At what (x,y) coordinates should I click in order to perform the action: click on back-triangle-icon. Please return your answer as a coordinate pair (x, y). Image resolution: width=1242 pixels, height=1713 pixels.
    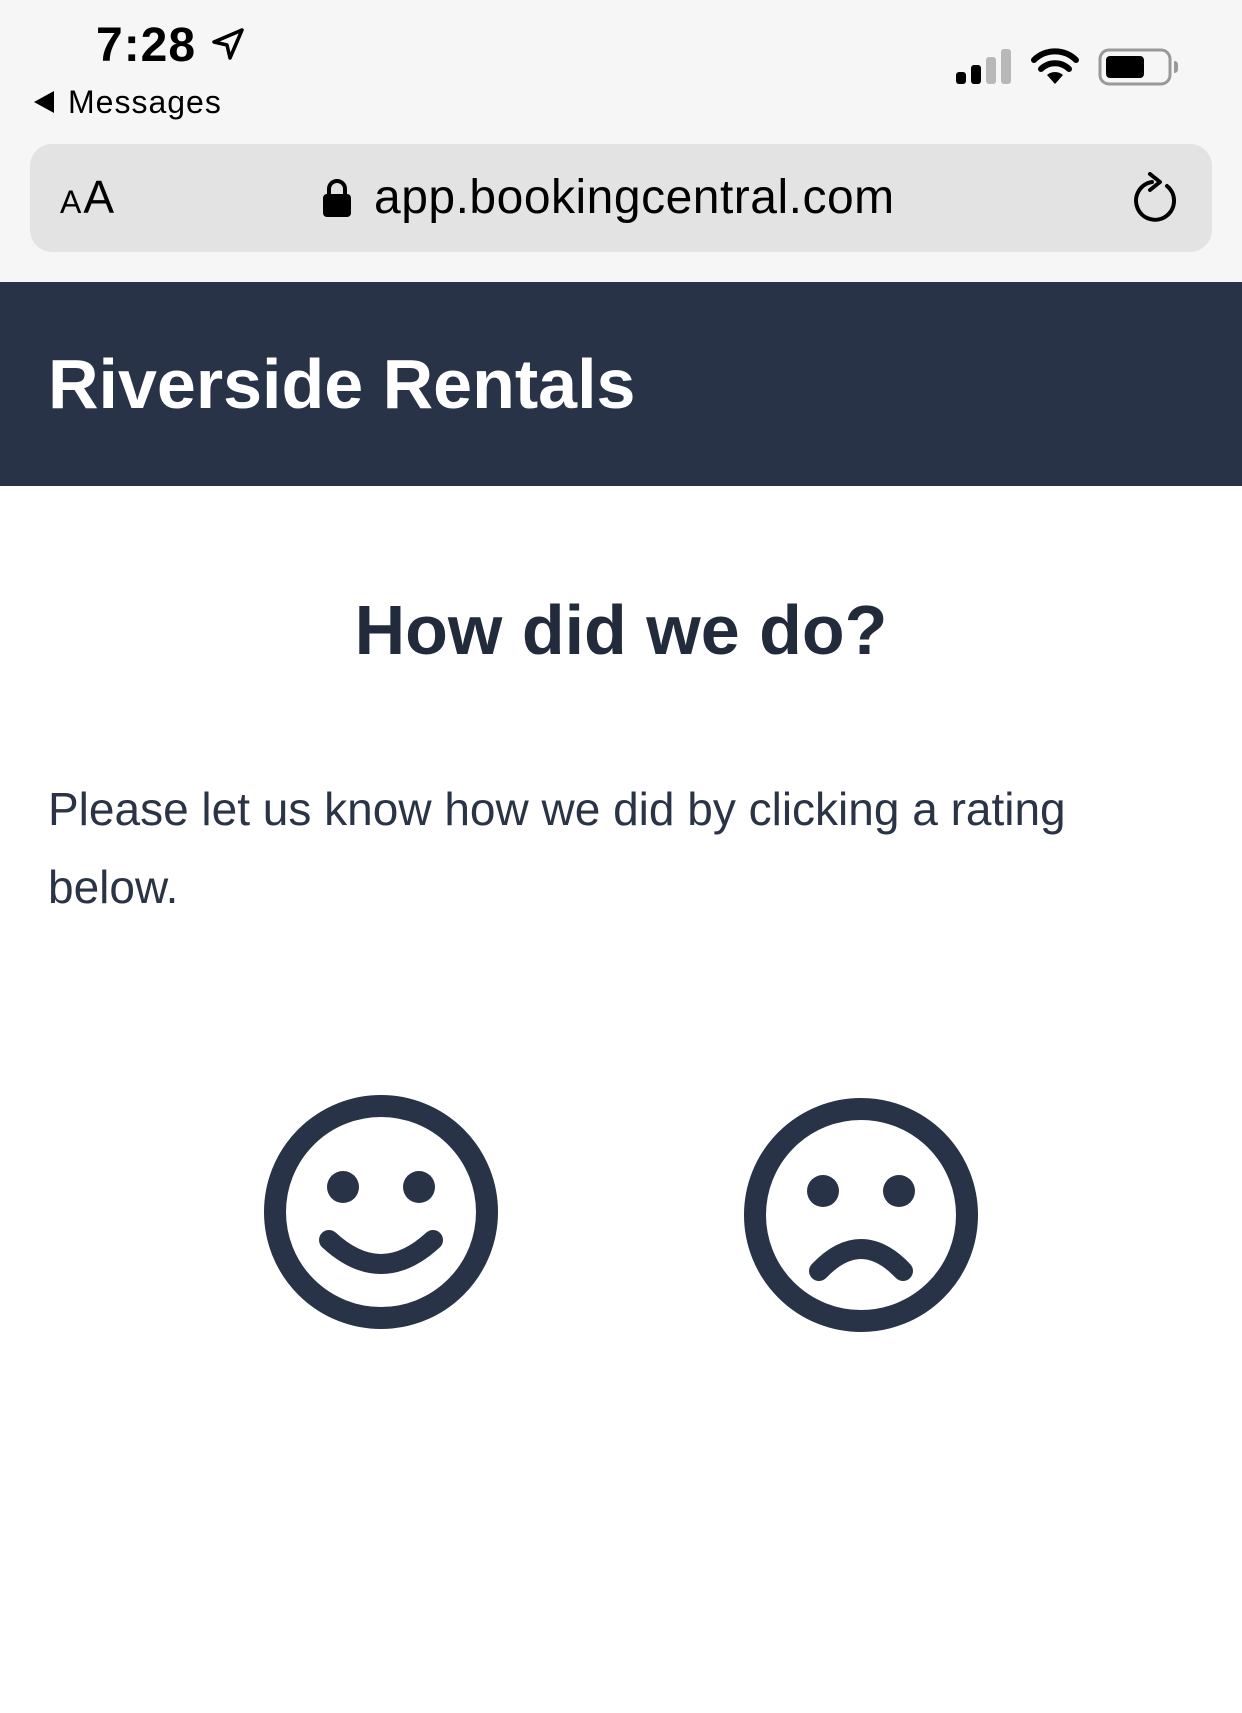
    Looking at the image, I should click on (44, 102).